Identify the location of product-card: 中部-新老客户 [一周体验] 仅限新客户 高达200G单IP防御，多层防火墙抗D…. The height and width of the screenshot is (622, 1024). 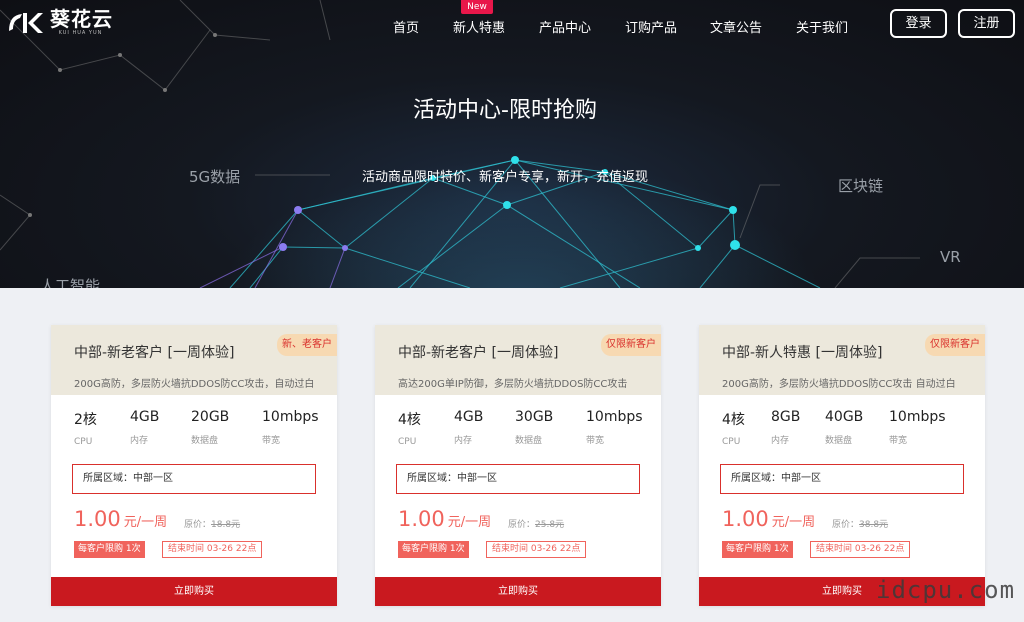
(518, 465).